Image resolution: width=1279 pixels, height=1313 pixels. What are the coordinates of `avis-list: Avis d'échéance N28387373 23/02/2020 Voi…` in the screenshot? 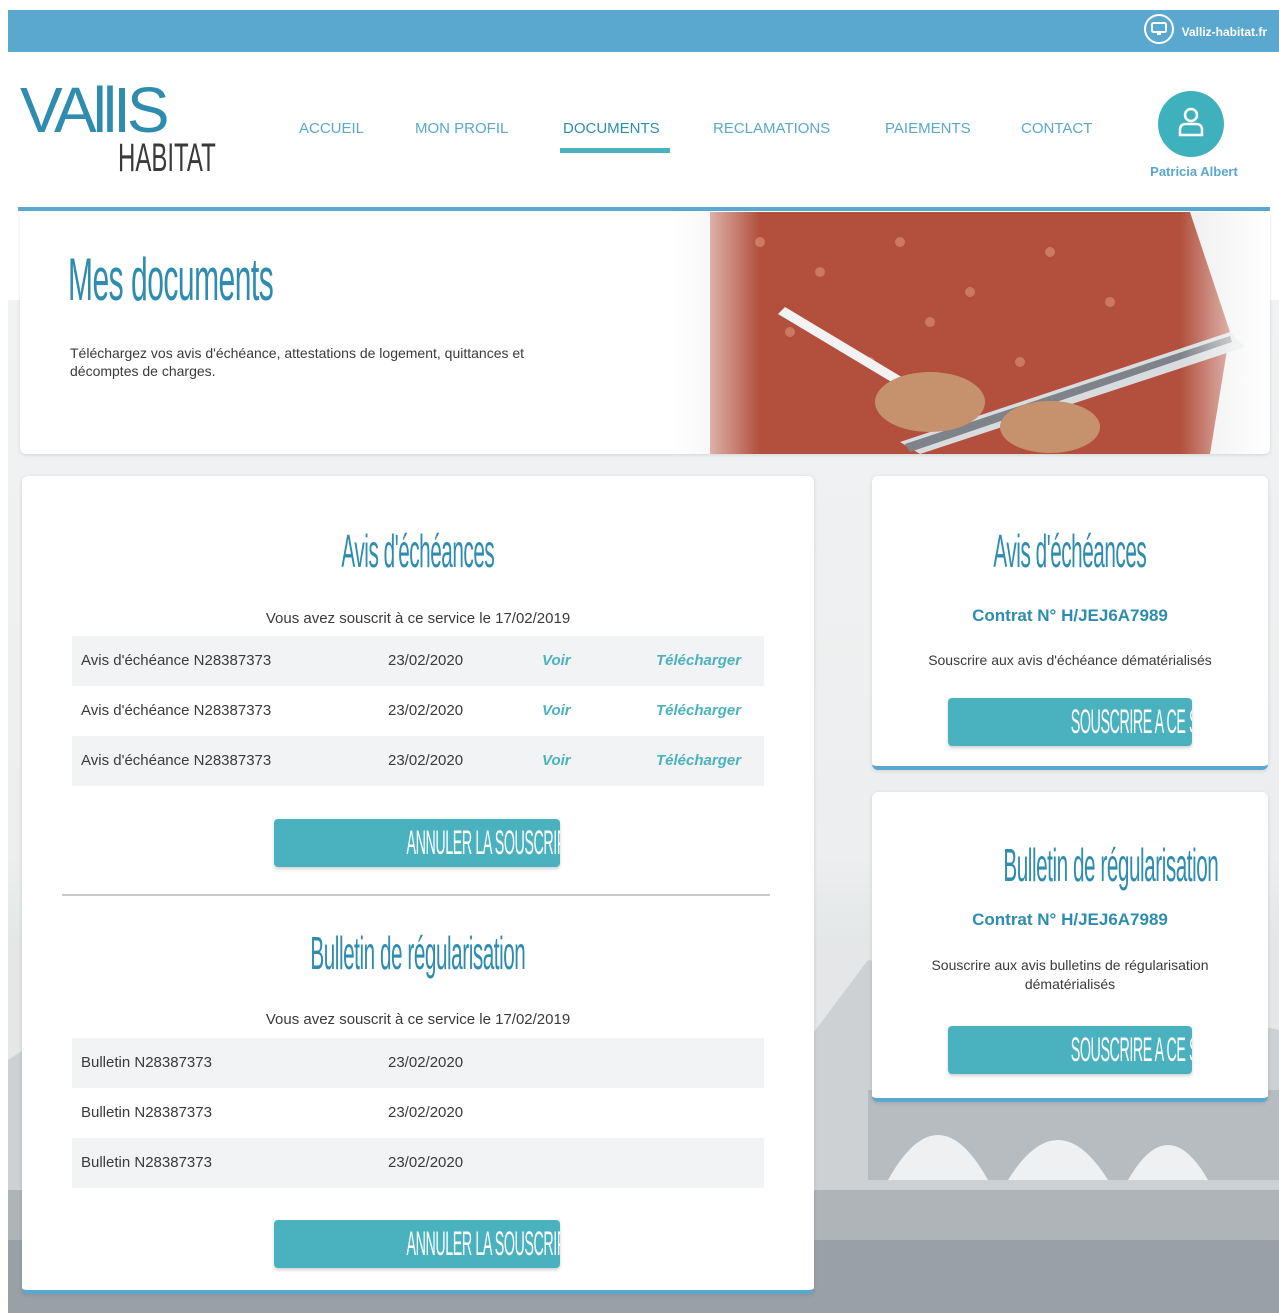 It's located at (418, 711).